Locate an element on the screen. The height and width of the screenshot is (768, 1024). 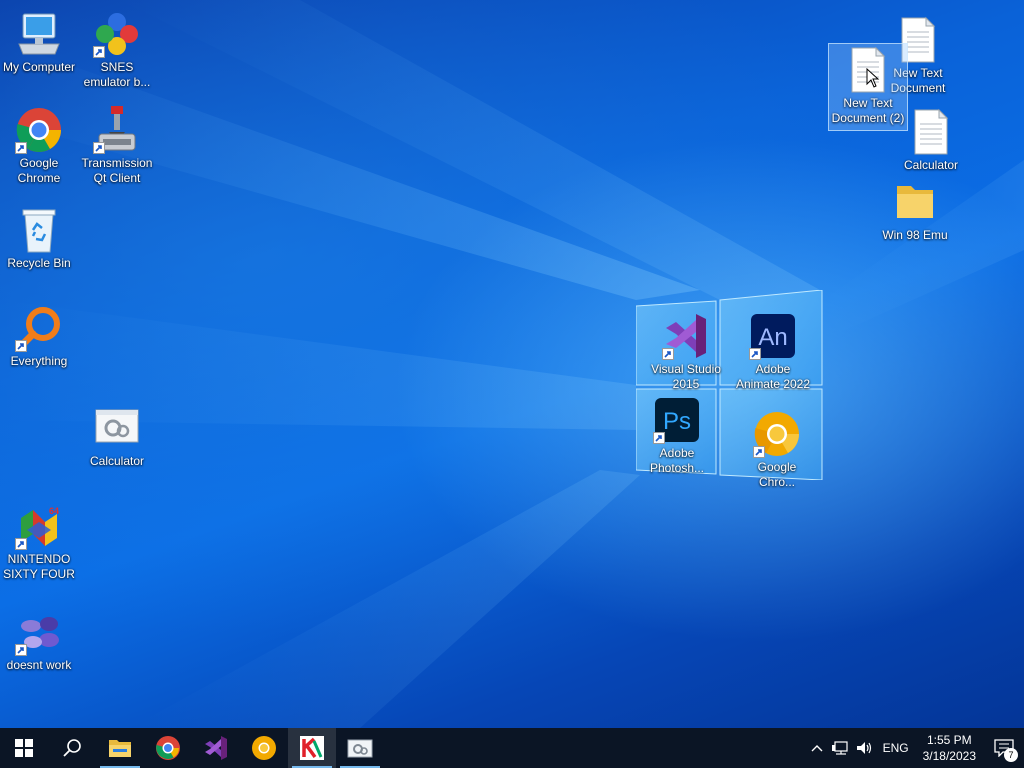
desktop-icon-label: NINTENDO SIXTY FOUR is located at coordinates (39, 566).